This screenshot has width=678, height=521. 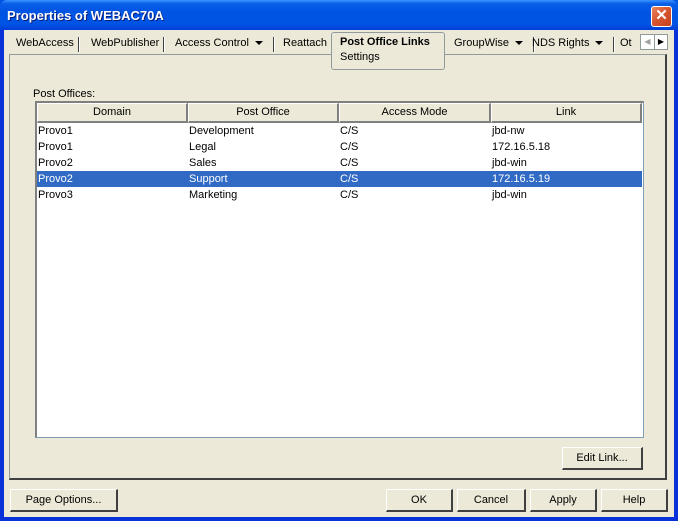 I want to click on tab-webaccess: WebAccess, so click(x=45, y=44).